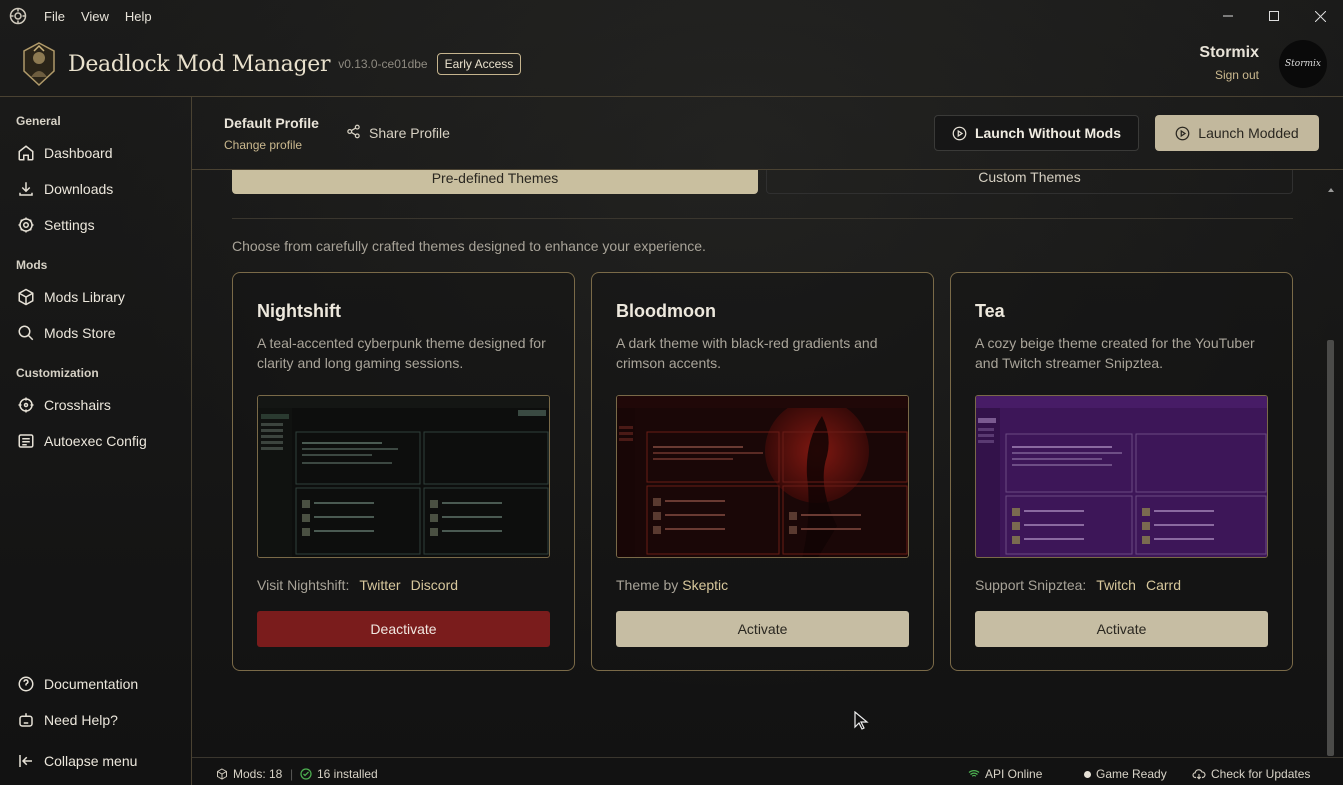 The width and height of the screenshot is (1343, 785). What do you see at coordinates (672, 585) in the screenshot?
I see `theme-links: Theme by Skeptic` at bounding box center [672, 585].